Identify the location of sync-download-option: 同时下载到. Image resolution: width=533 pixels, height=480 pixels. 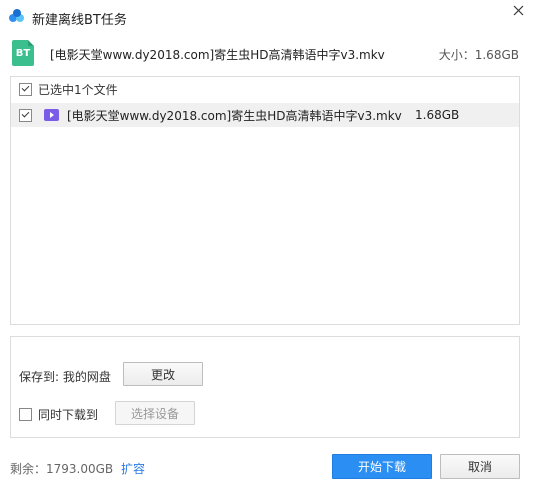
(58, 414).